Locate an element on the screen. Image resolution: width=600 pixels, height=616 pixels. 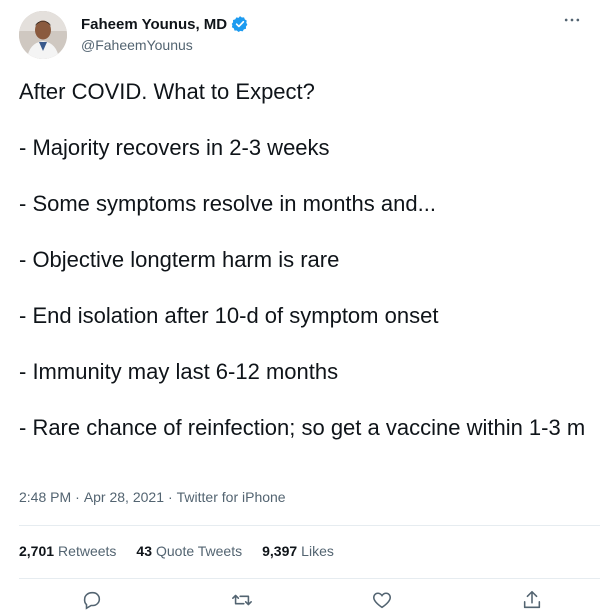
more-options-button is located at coordinates (572, 20).